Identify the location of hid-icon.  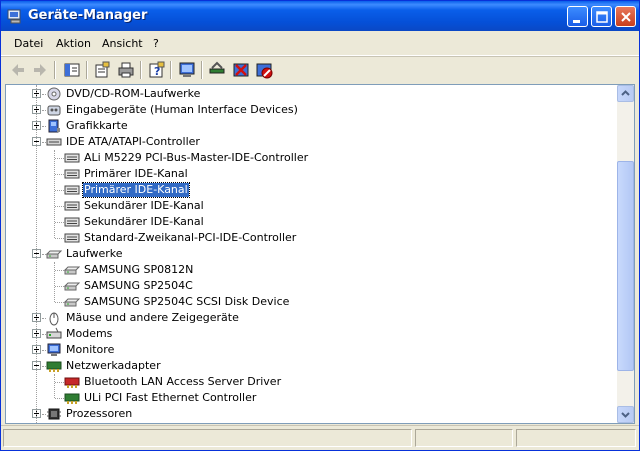
(54, 110).